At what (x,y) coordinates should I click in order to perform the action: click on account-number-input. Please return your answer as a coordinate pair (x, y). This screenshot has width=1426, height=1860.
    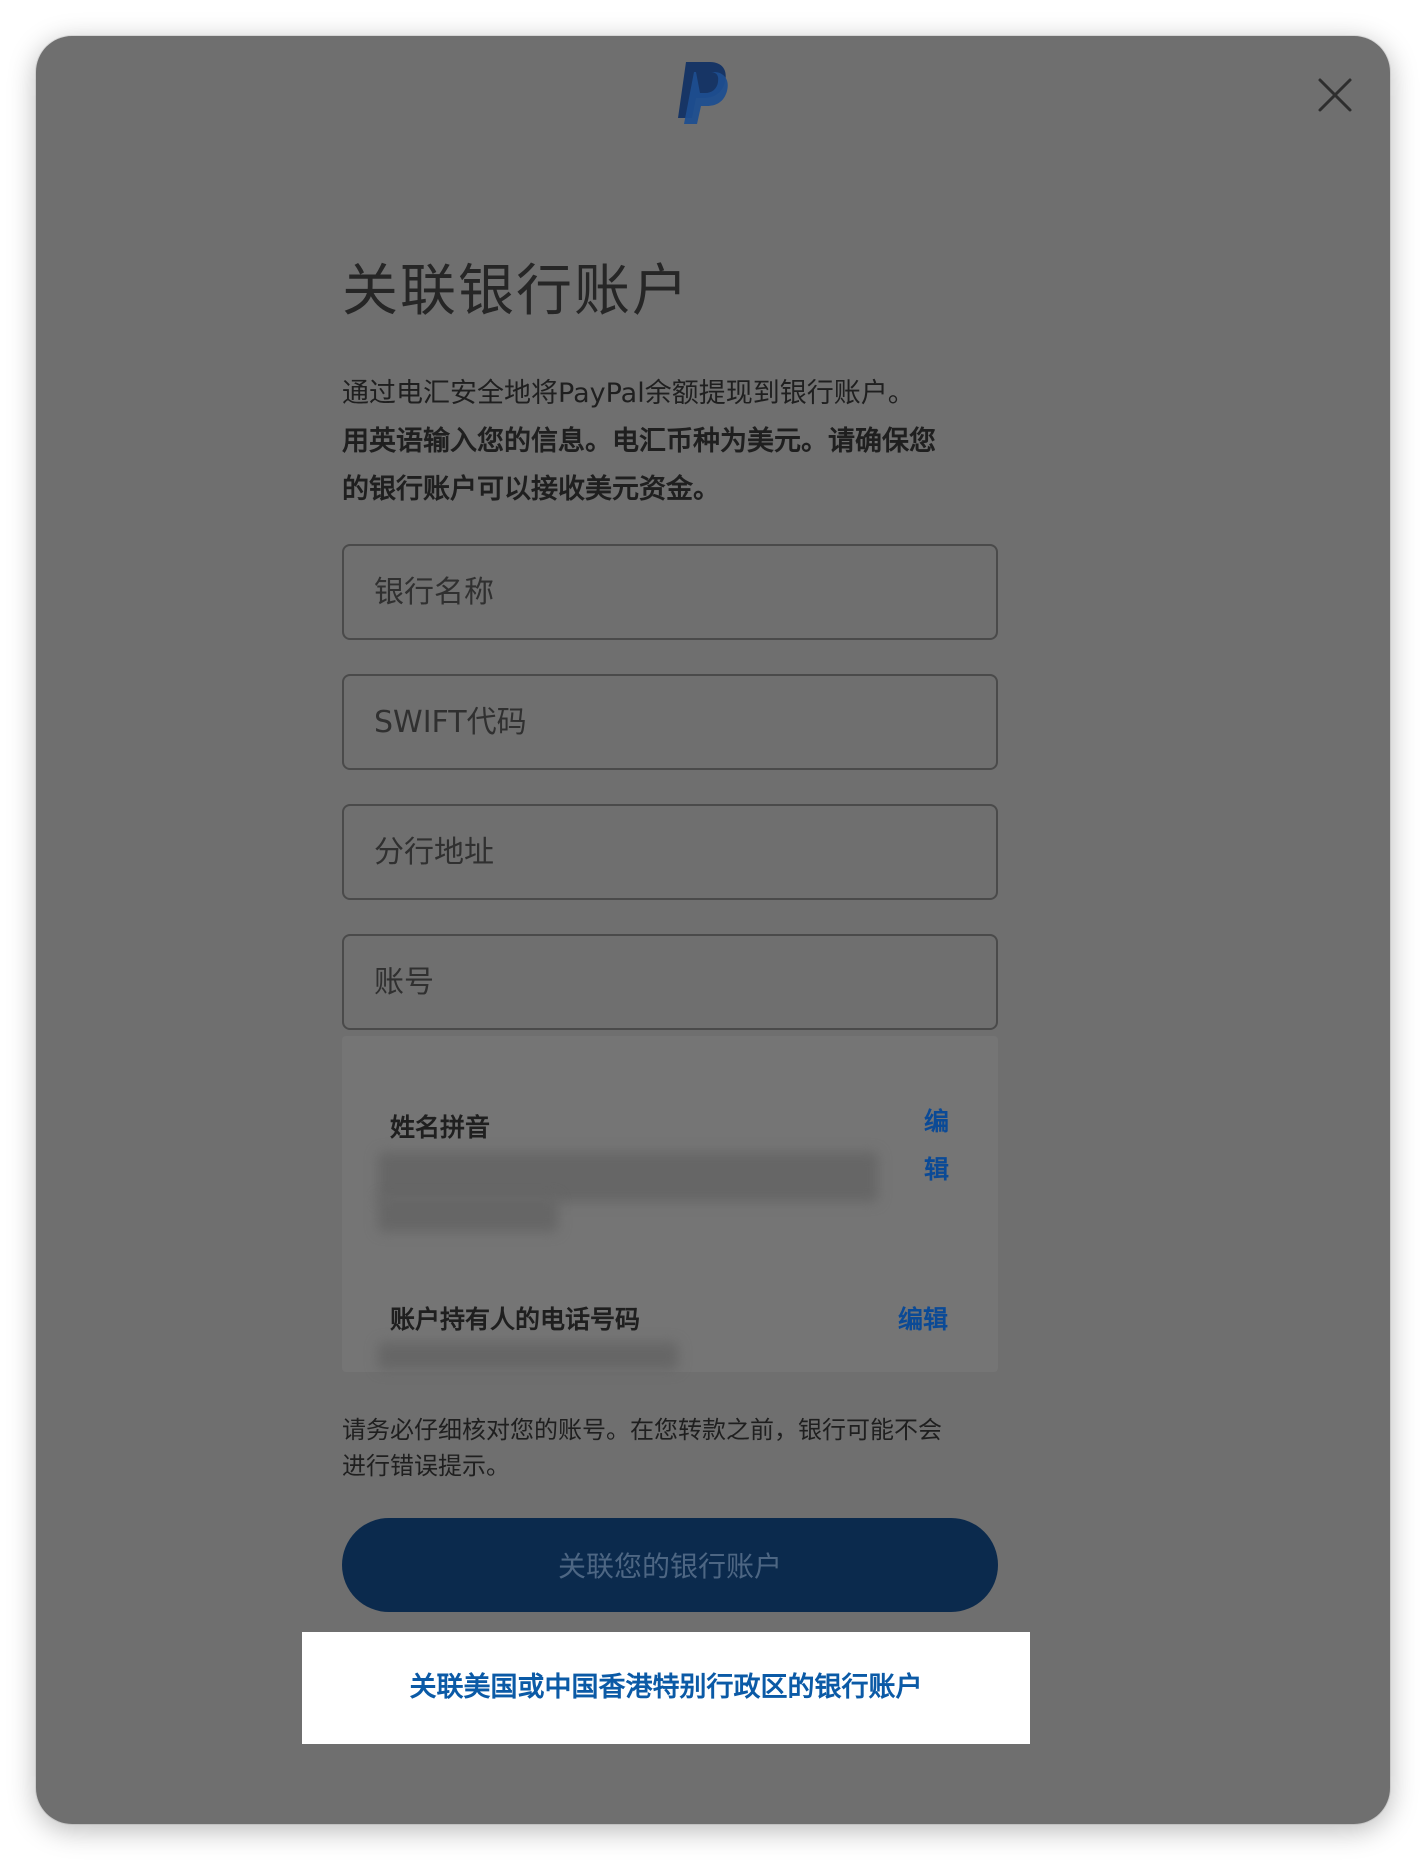
    Looking at the image, I should click on (670, 982).